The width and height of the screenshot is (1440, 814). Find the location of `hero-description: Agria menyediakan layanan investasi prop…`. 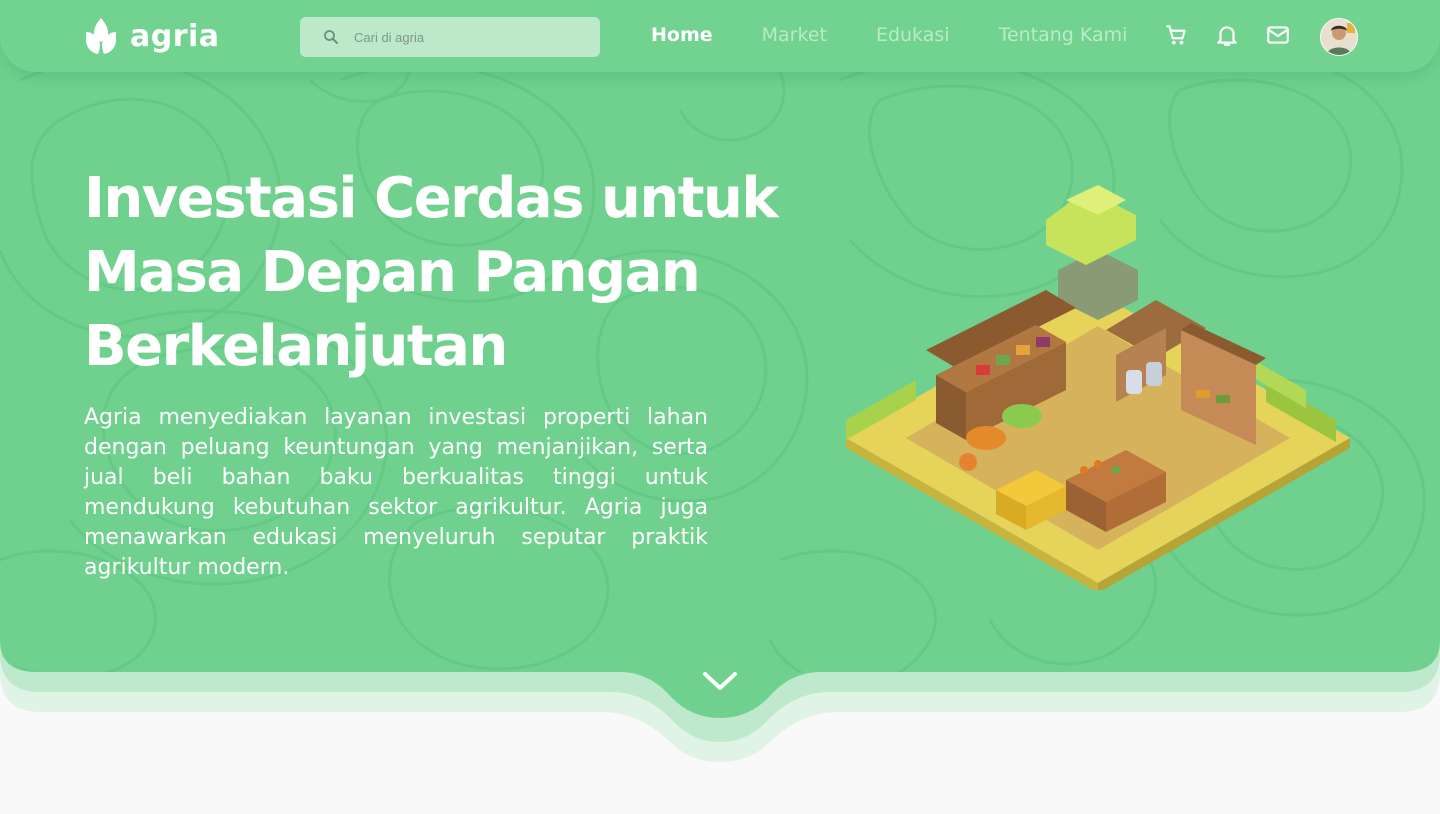

hero-description: Agria menyediakan layanan investasi prop… is located at coordinates (396, 492).